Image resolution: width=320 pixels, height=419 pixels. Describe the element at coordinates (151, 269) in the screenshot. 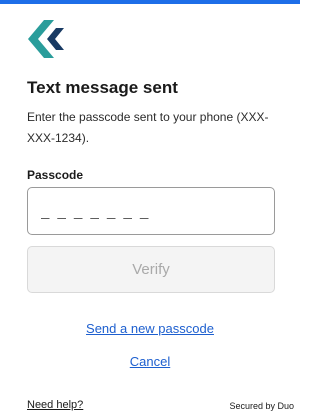

I see `verify-button: Verify` at that location.